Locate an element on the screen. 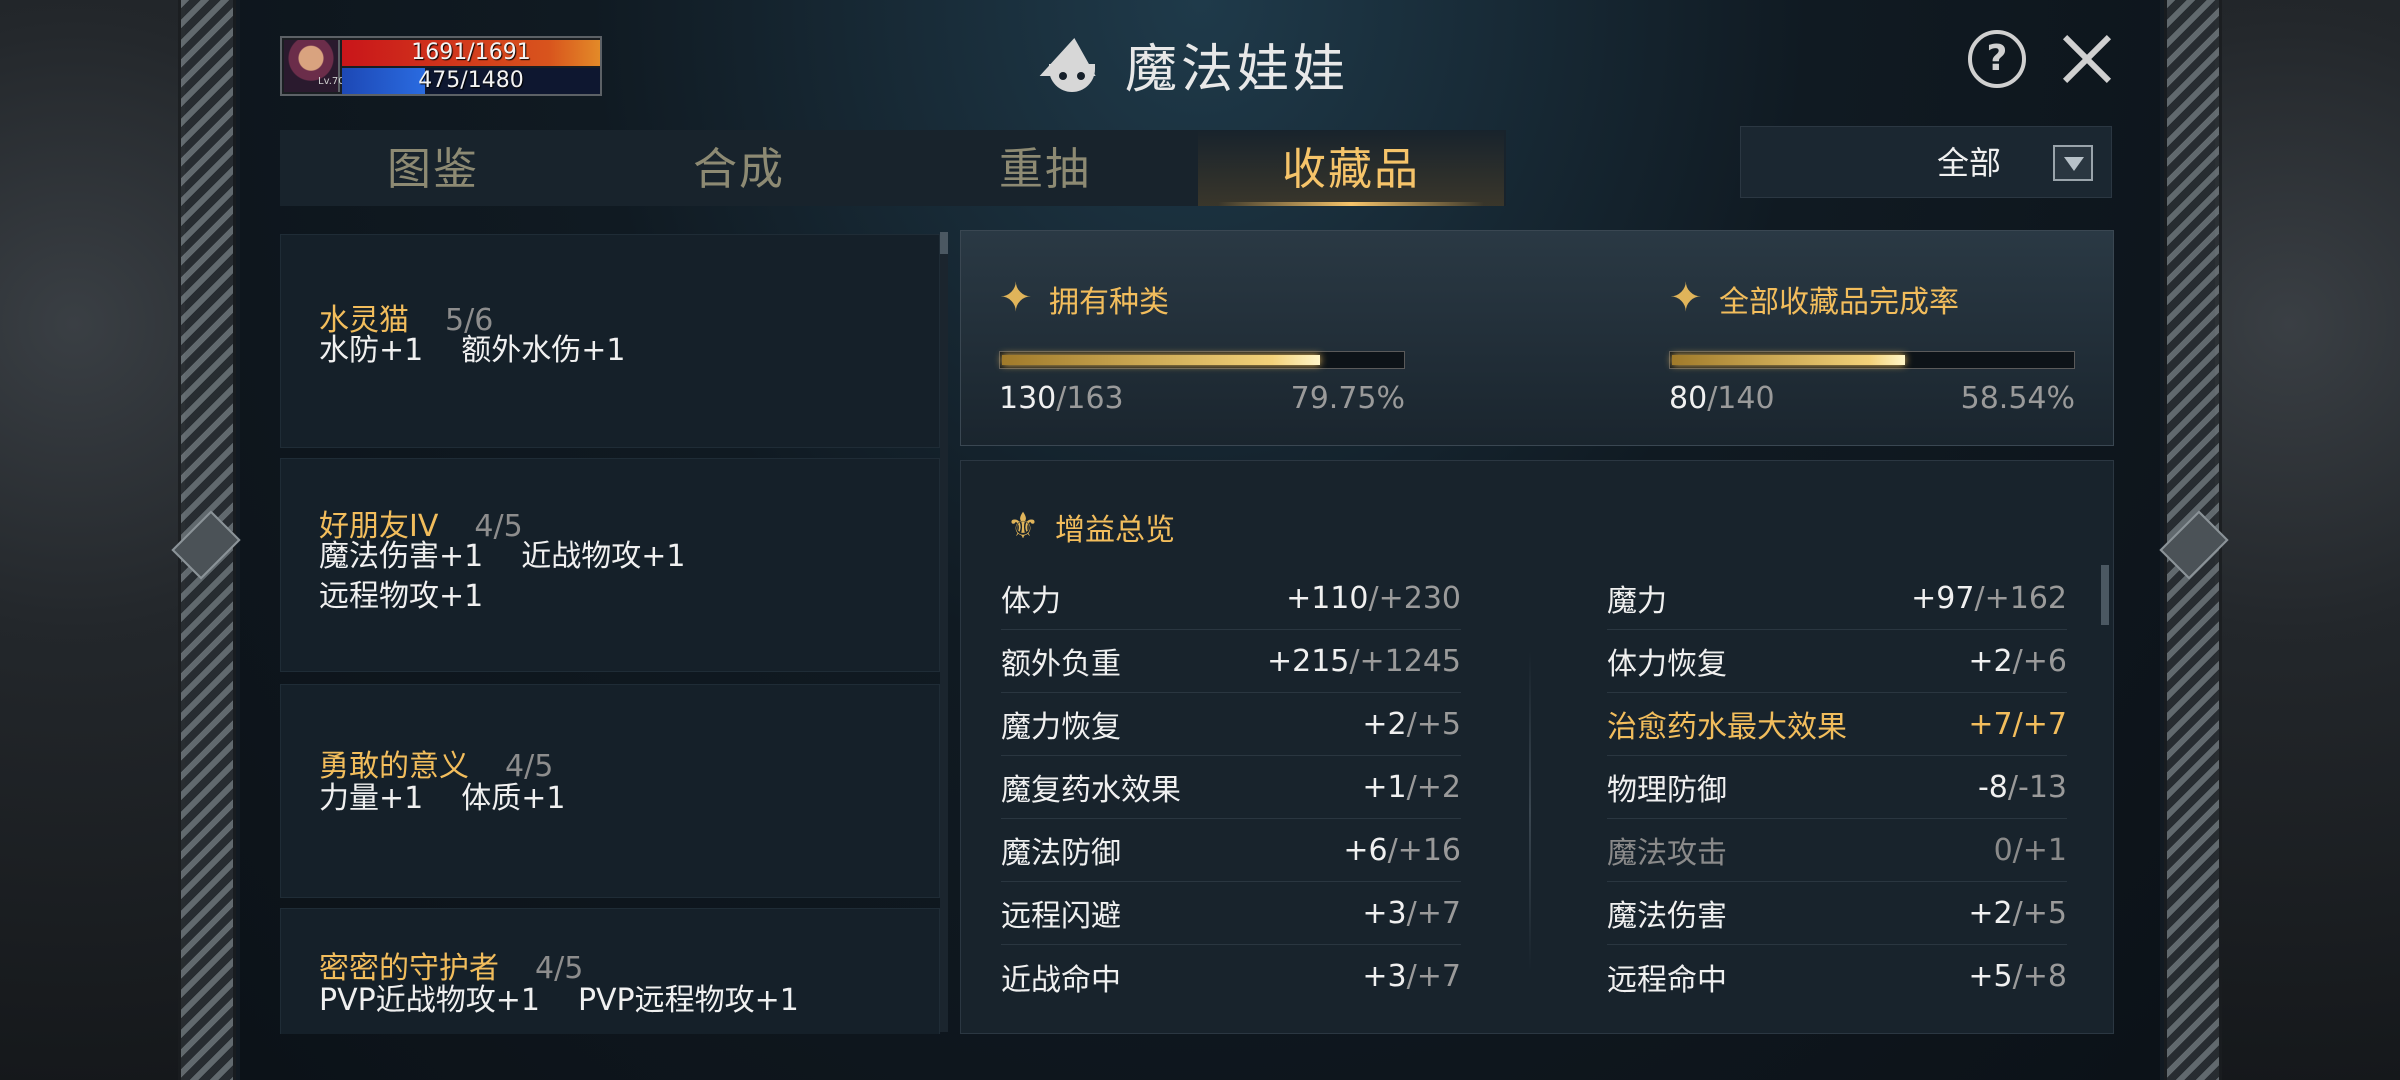 Image resolution: width=2400 pixels, height=1080 pixels. buff-current: +215 is located at coordinates (1308, 661).